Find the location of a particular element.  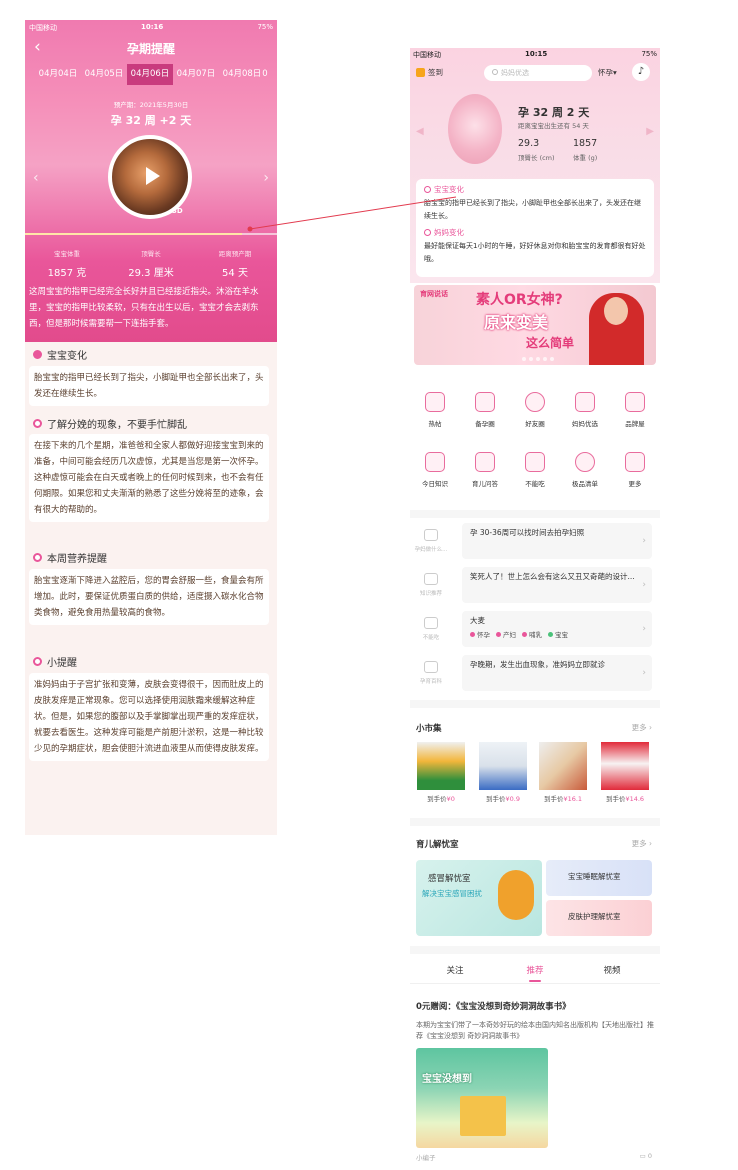

carousel-dots is located at coordinates (538, 359).